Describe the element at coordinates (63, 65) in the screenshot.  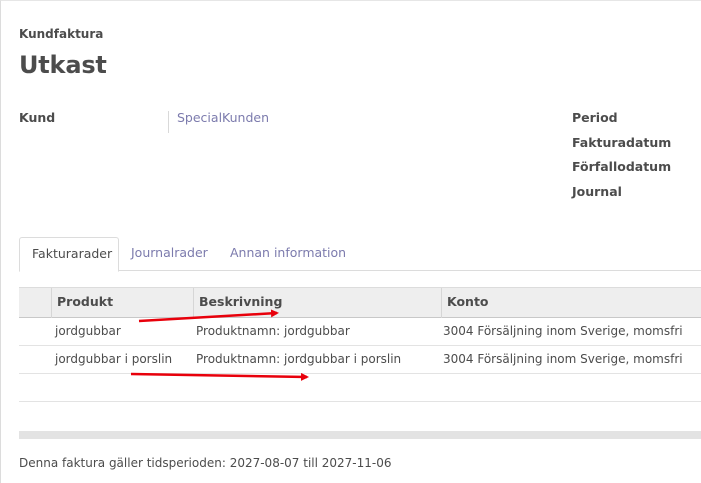
I see `document-state-title: Utkast` at that location.